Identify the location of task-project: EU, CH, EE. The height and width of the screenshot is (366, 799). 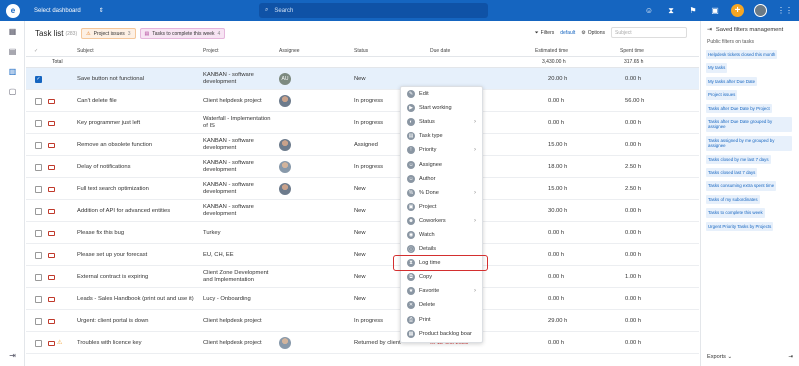
(238, 255).